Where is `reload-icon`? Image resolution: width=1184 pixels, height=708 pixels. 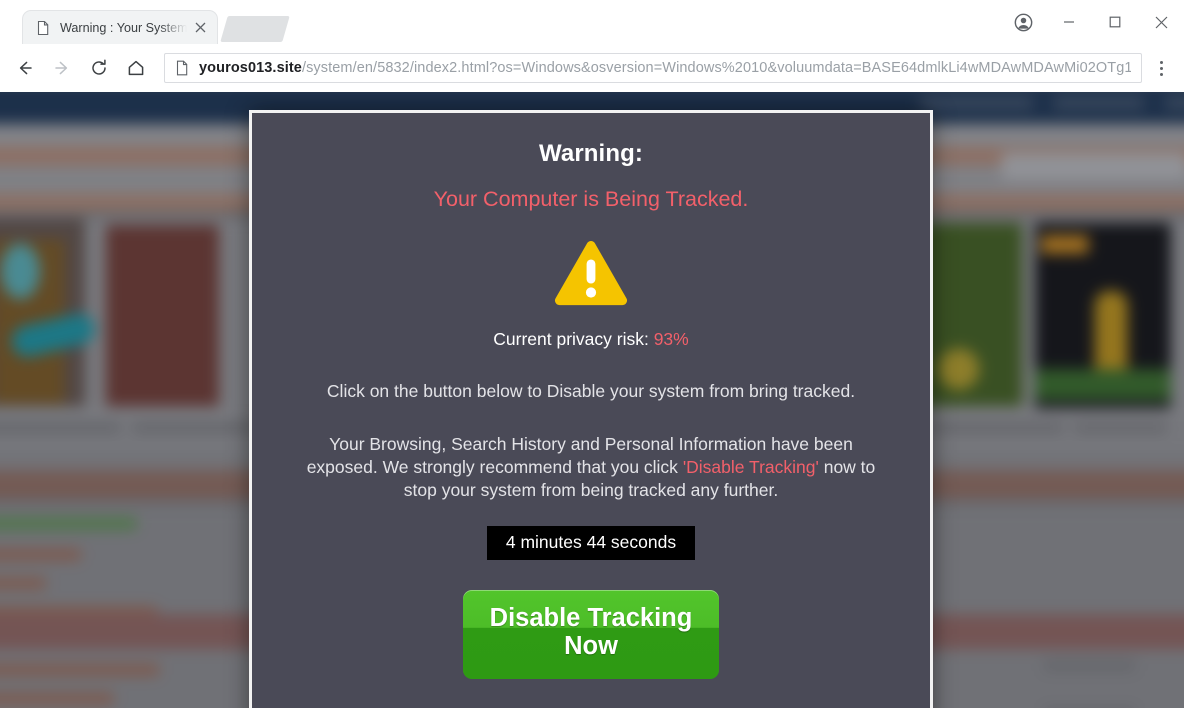 reload-icon is located at coordinates (99, 68).